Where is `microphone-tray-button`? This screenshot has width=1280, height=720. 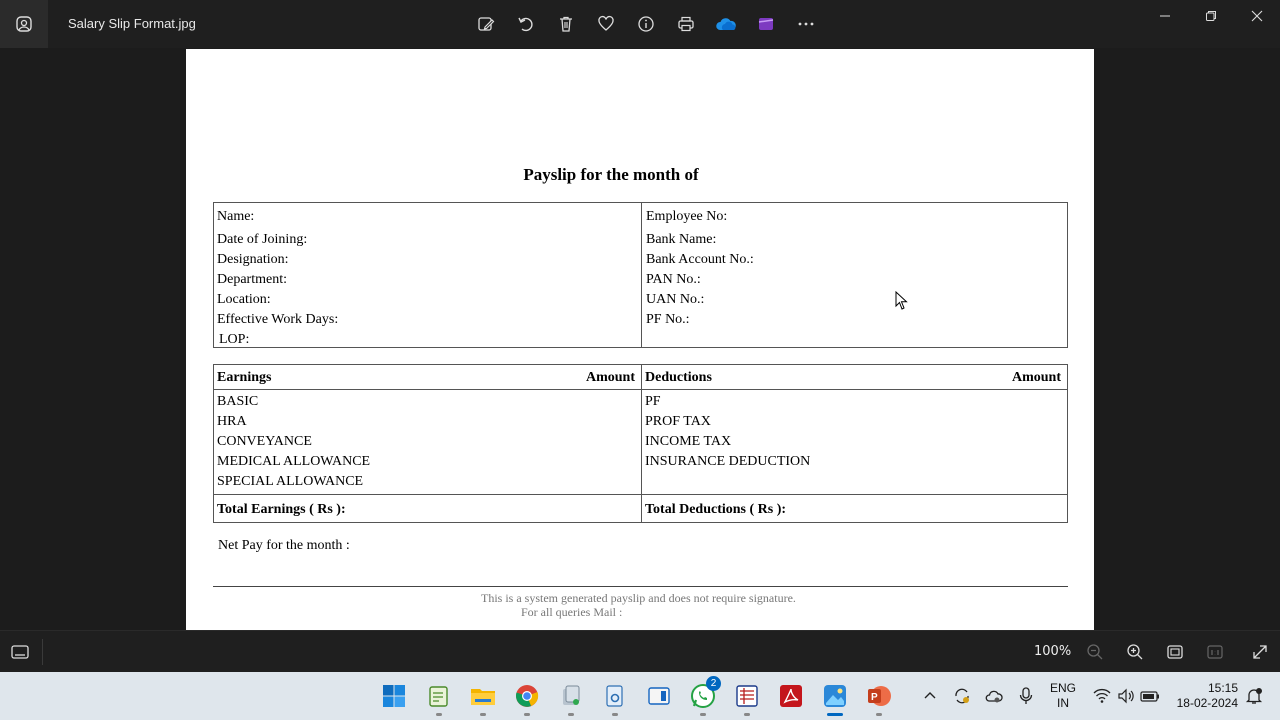
microphone-tray-button is located at coordinates (1026, 696).